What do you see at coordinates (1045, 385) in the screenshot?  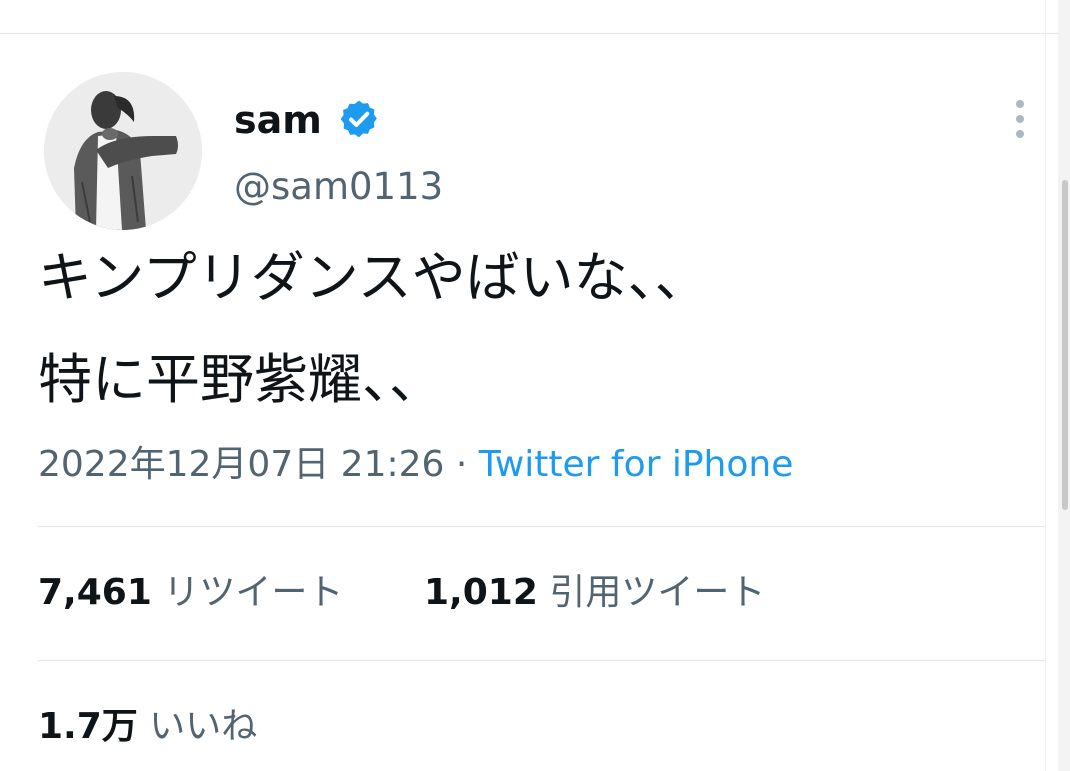 I see `scrollbar-edge` at bounding box center [1045, 385].